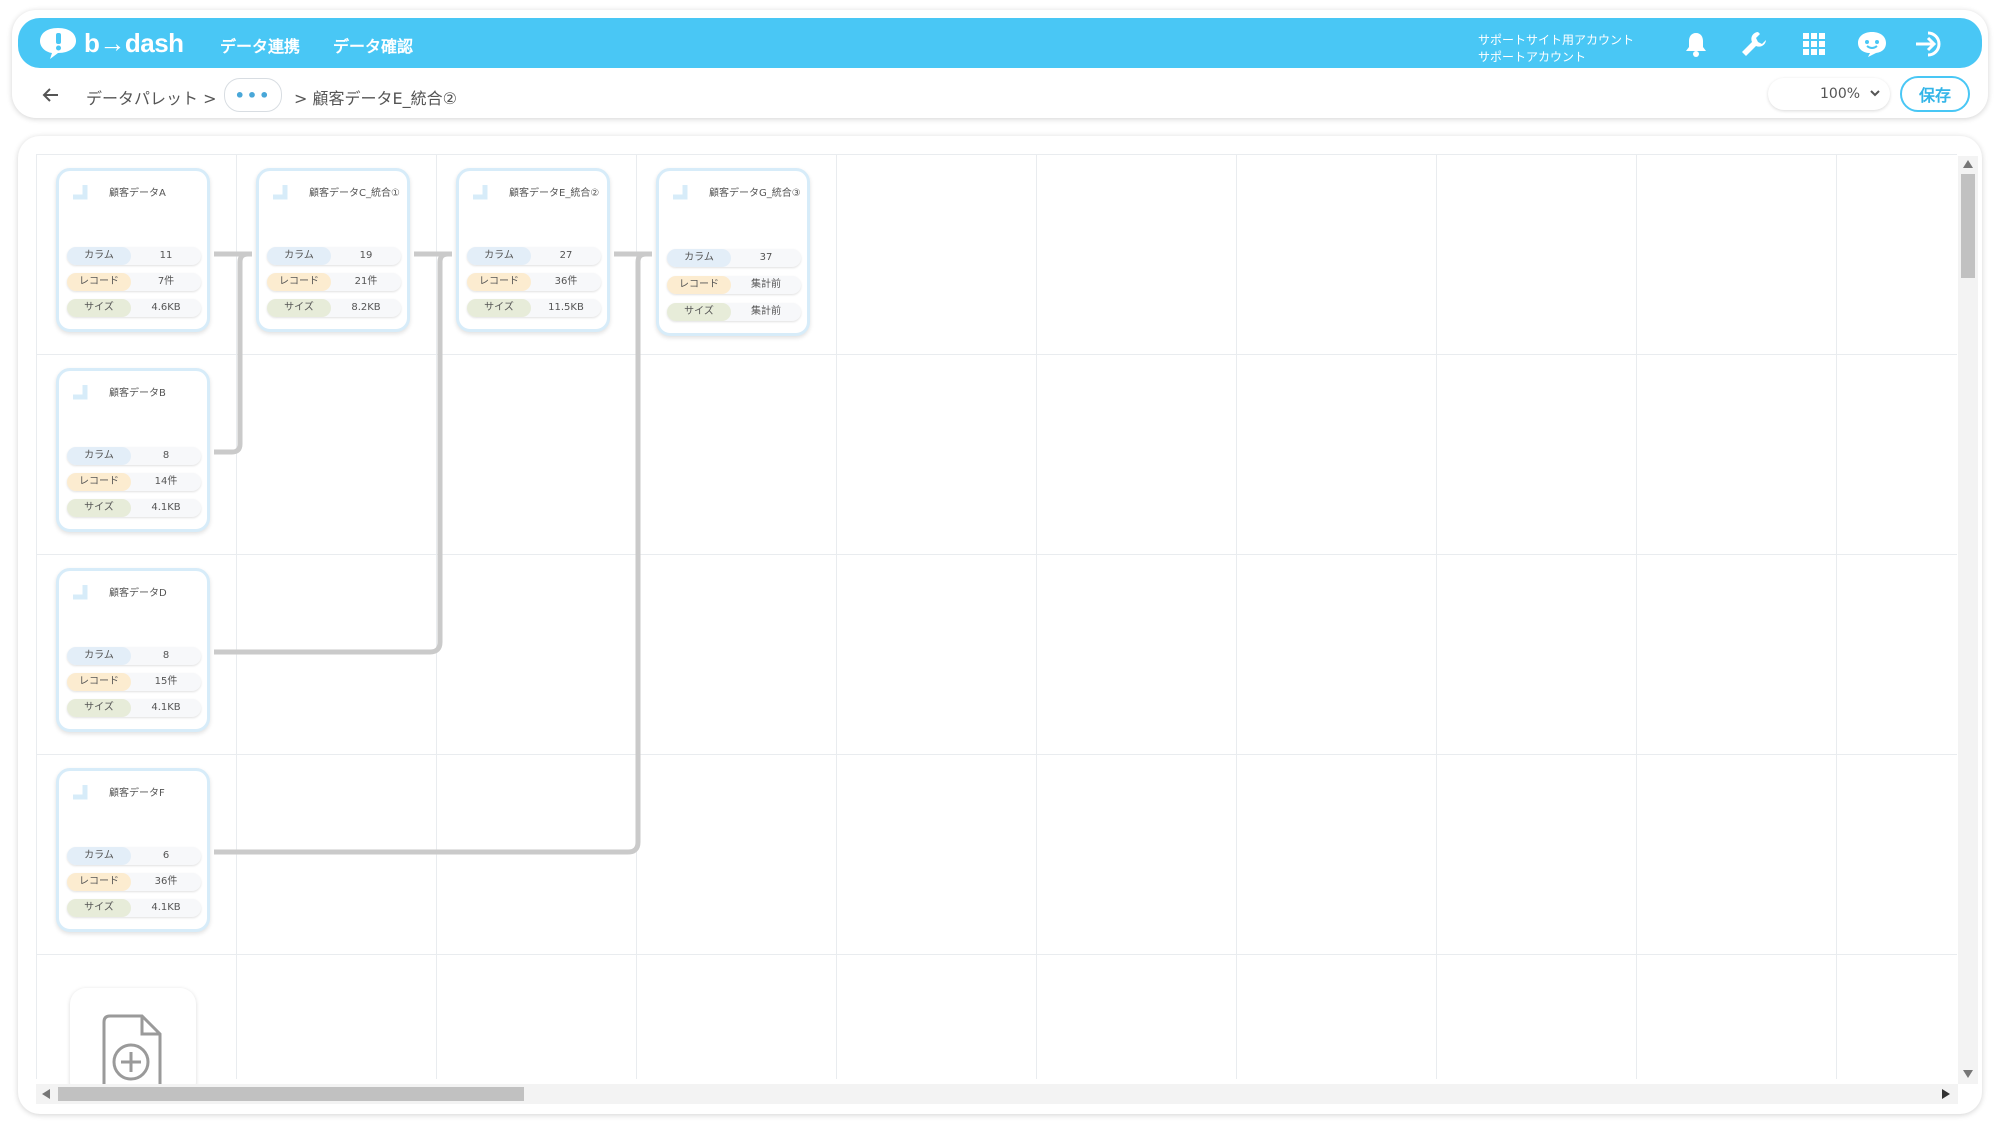 This screenshot has width=2000, height=1125. Describe the element at coordinates (766, 311) in the screenshot. I see `size-value: 集計前` at that location.